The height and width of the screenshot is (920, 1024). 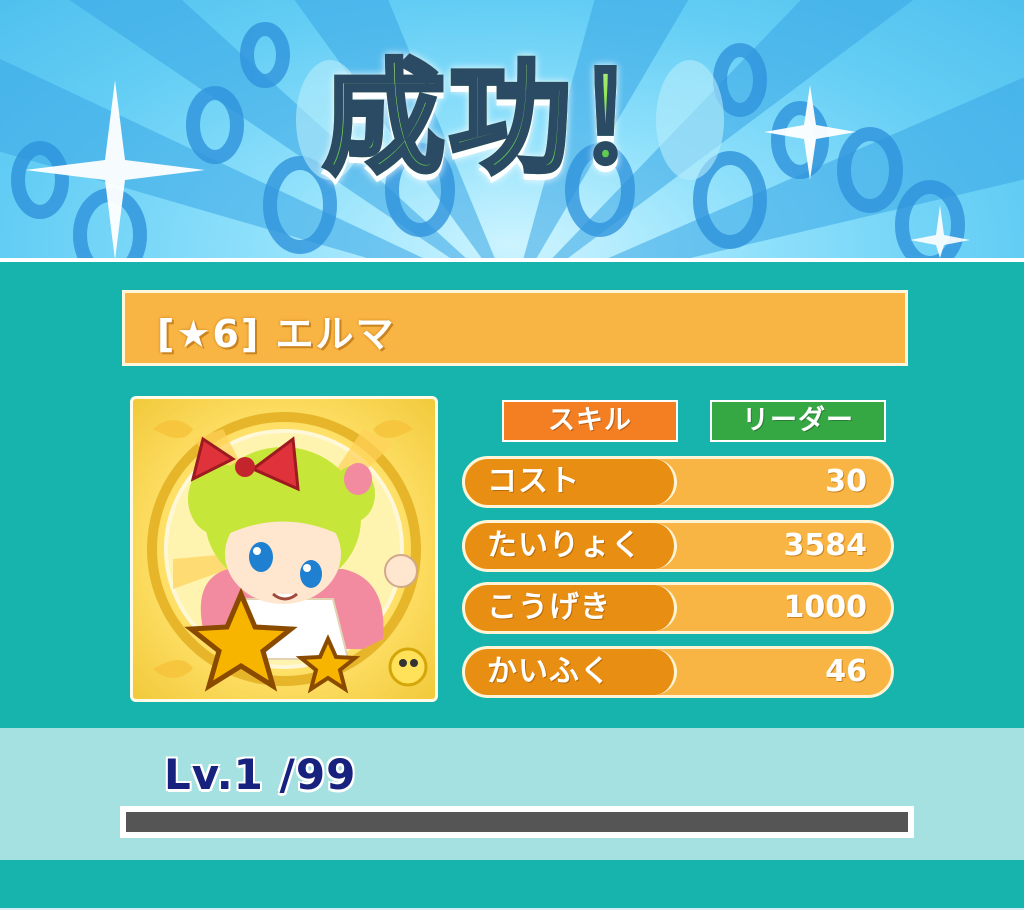 I want to click on leader-button: リーダー, so click(x=798, y=421).